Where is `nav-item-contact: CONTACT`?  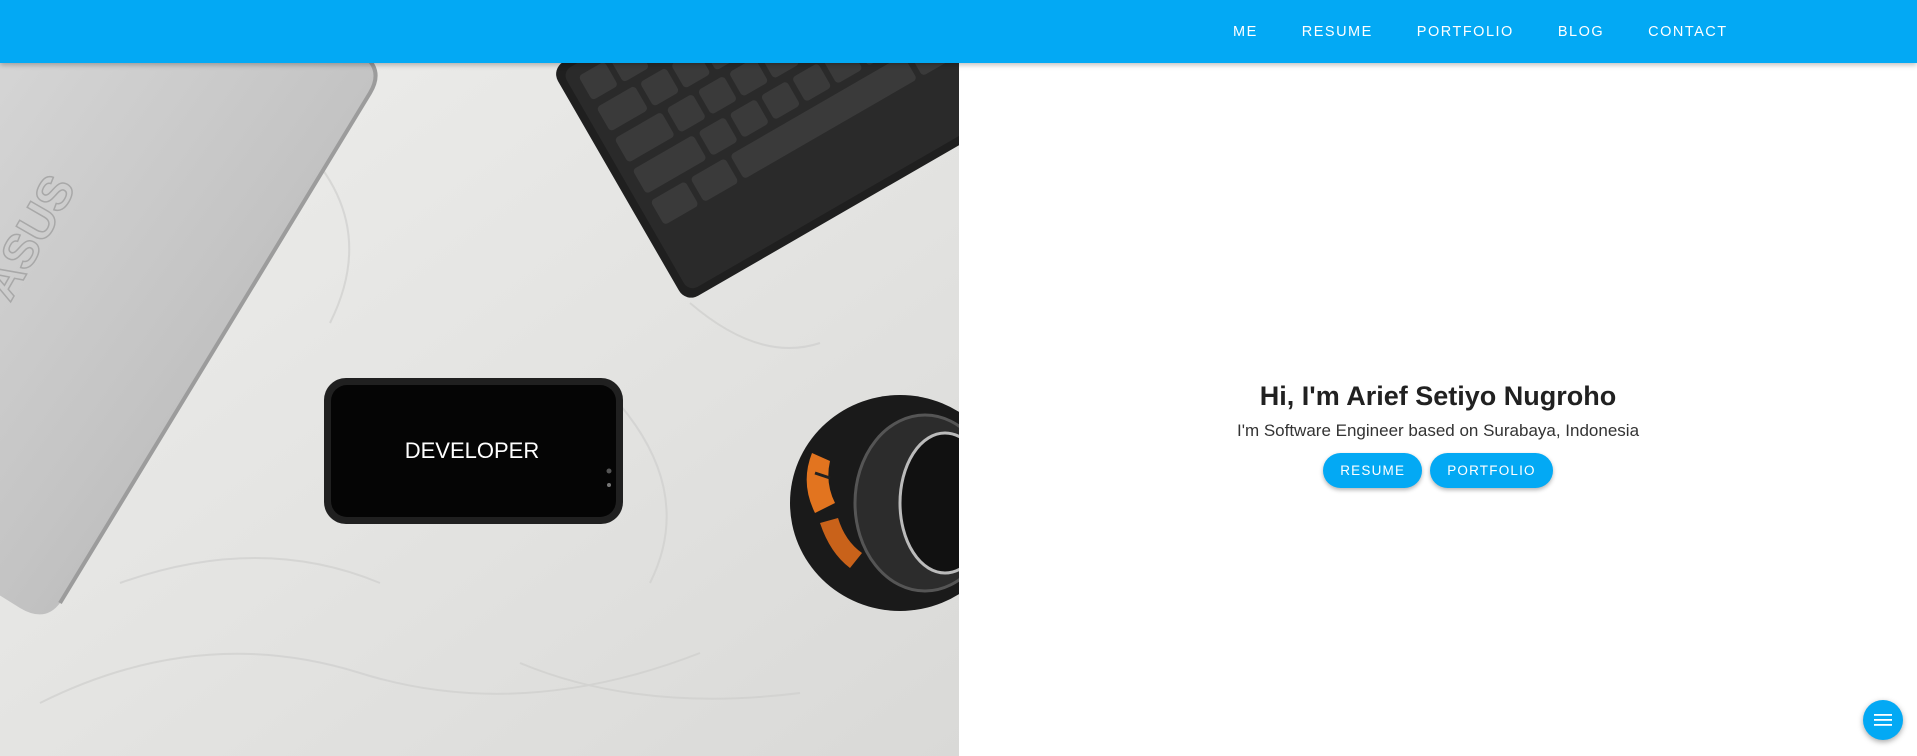
nav-item-contact: CONTACT is located at coordinates (1688, 32).